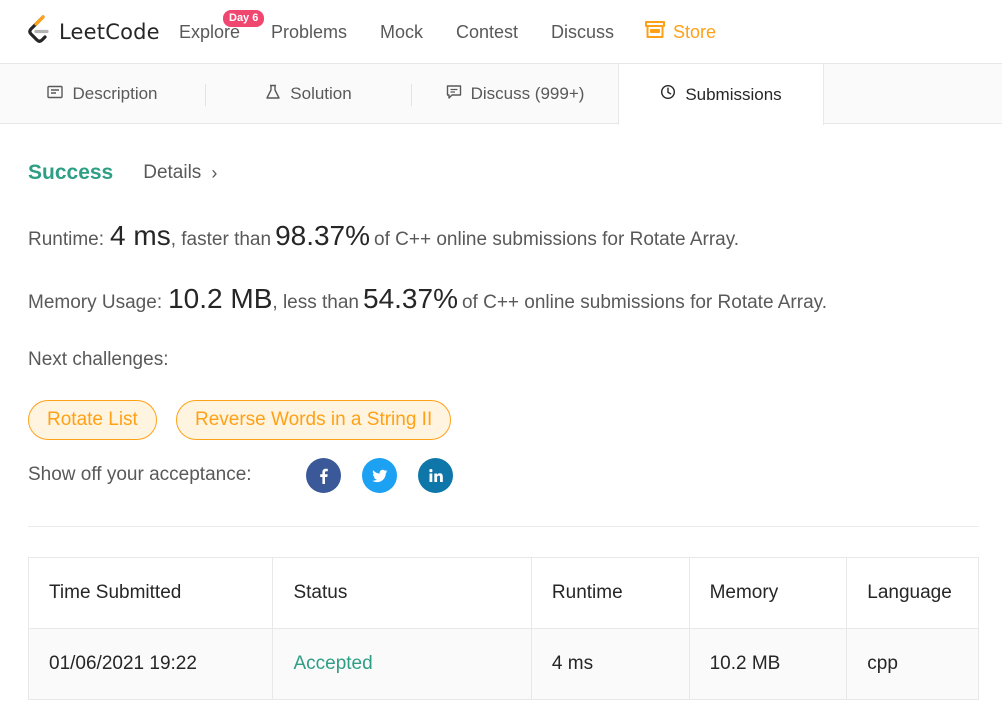 The width and height of the screenshot is (1002, 702). Describe the element at coordinates (277, 94) in the screenshot. I see `flask-icon` at that location.